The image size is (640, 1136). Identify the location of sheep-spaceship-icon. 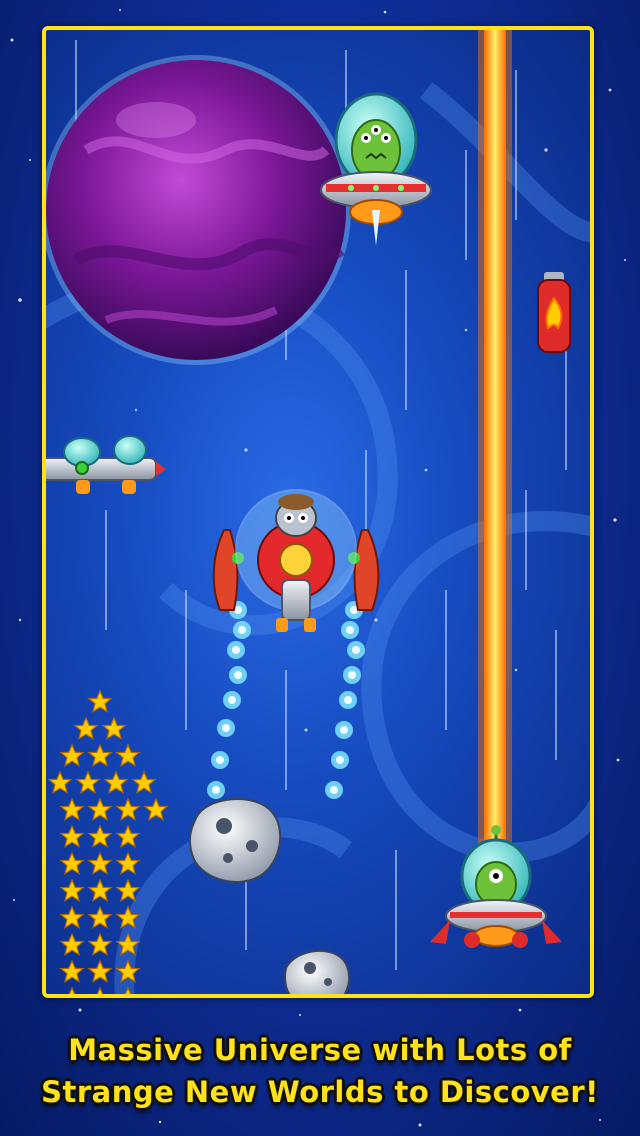
(293, 644).